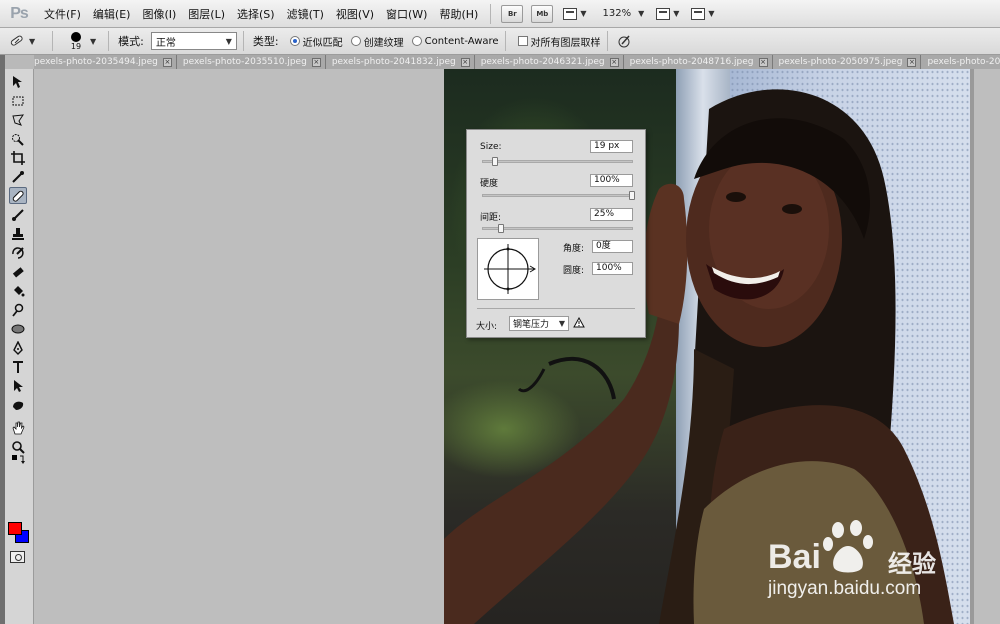  What do you see at coordinates (251, 62) in the screenshot?
I see `document-tab: pexels-photo-2035510.jpeg ×` at bounding box center [251, 62].